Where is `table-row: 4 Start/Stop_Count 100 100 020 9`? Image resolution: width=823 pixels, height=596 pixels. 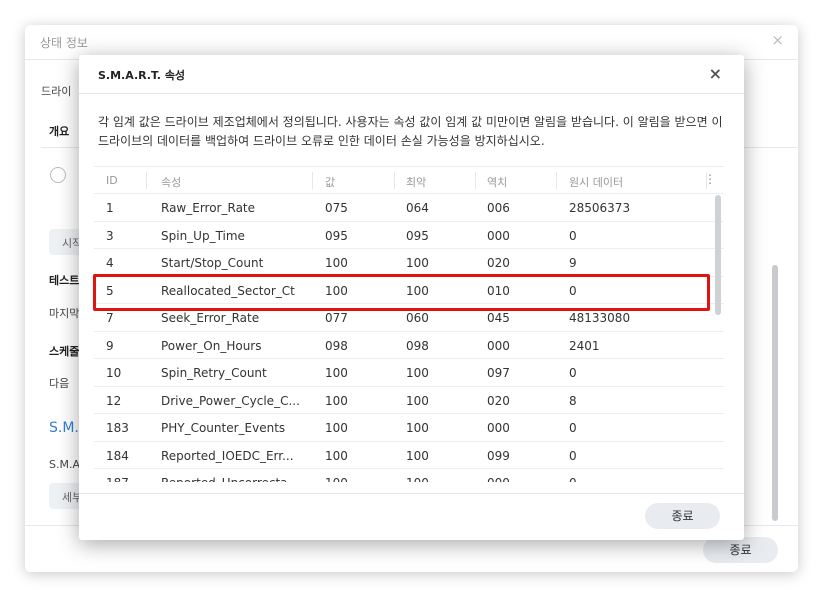
table-row: 4 Start/Stop_Count 100 100 020 9 is located at coordinates (409, 263).